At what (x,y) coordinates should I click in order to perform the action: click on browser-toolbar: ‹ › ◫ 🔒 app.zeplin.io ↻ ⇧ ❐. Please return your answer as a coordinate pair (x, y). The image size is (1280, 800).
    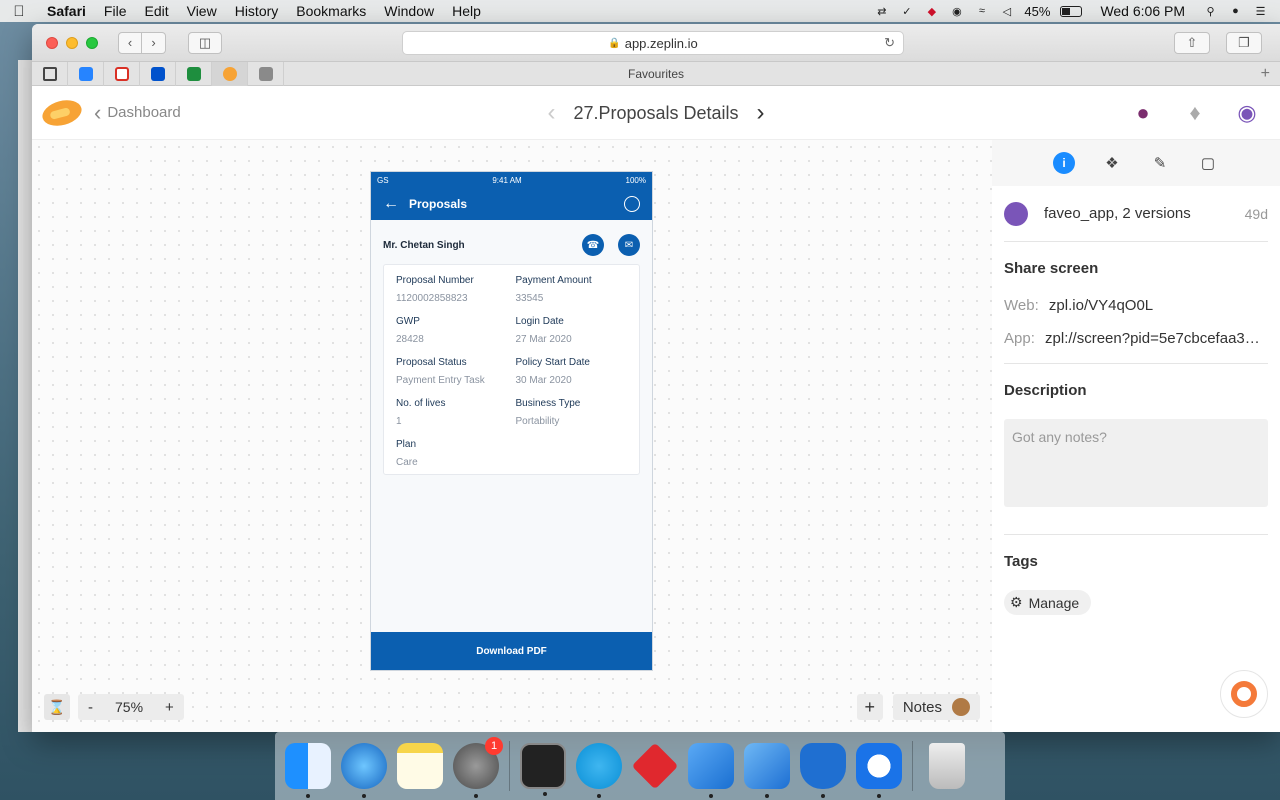
    Looking at the image, I should click on (656, 43).